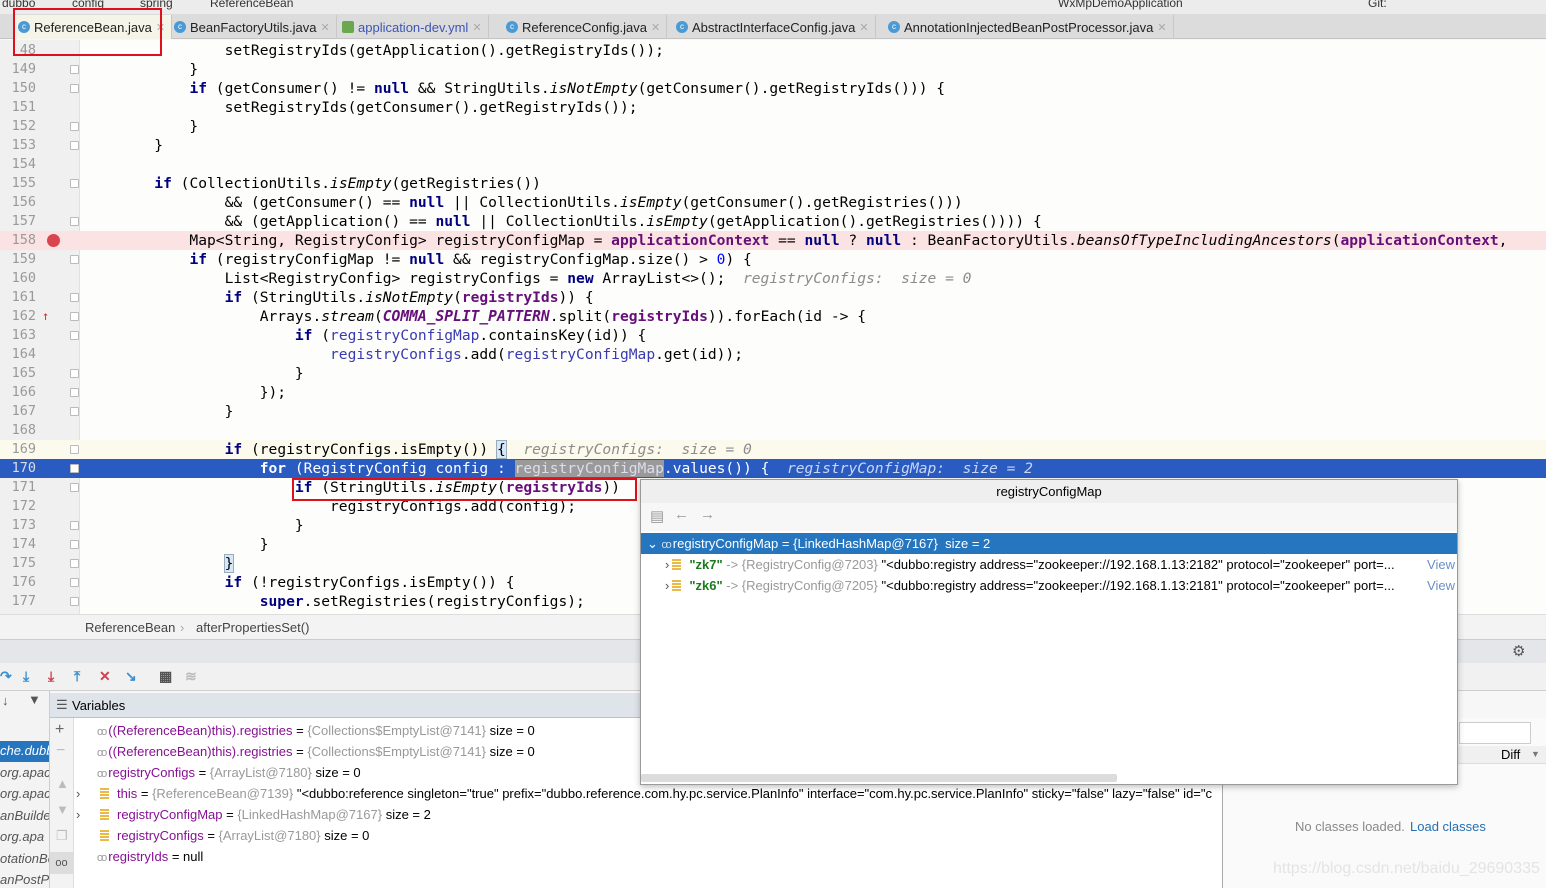  Describe the element at coordinates (681, 514) in the screenshot. I see `back-arrow-icon: ←` at that location.